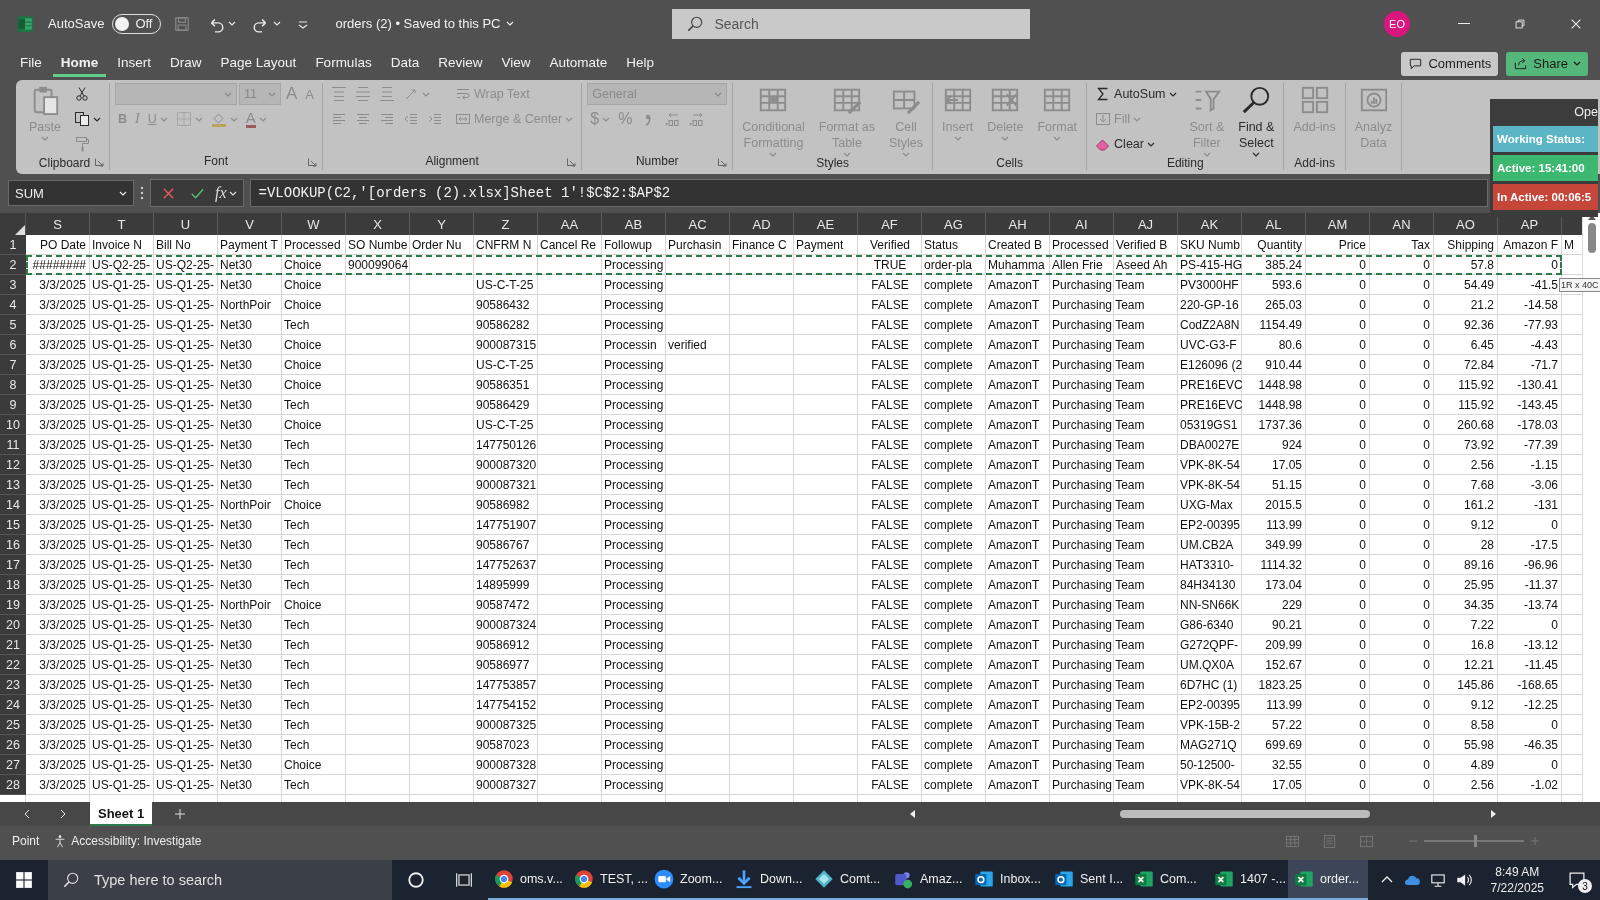 This screenshot has width=1600, height=900. I want to click on search-field: Search, so click(851, 23).